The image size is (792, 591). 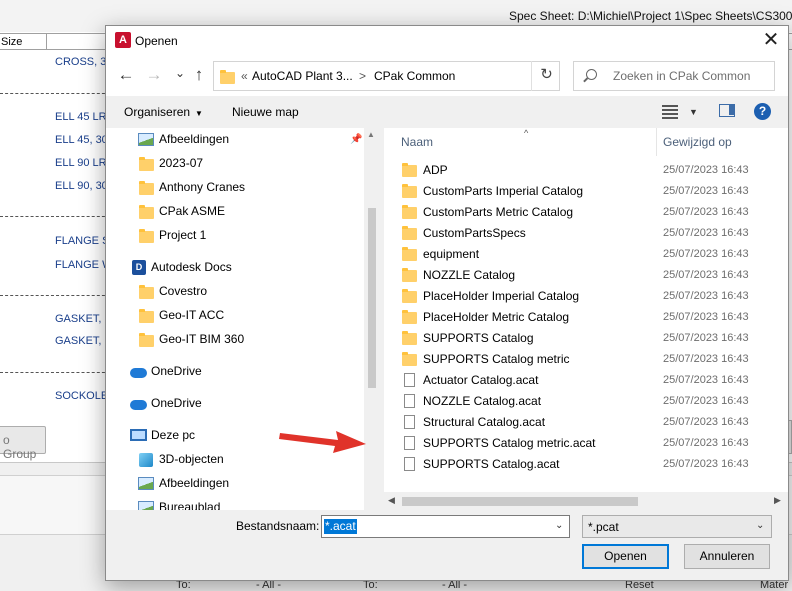 What do you see at coordinates (445, 526) in the screenshot?
I see `filename-input: *.acat ⌄` at bounding box center [445, 526].